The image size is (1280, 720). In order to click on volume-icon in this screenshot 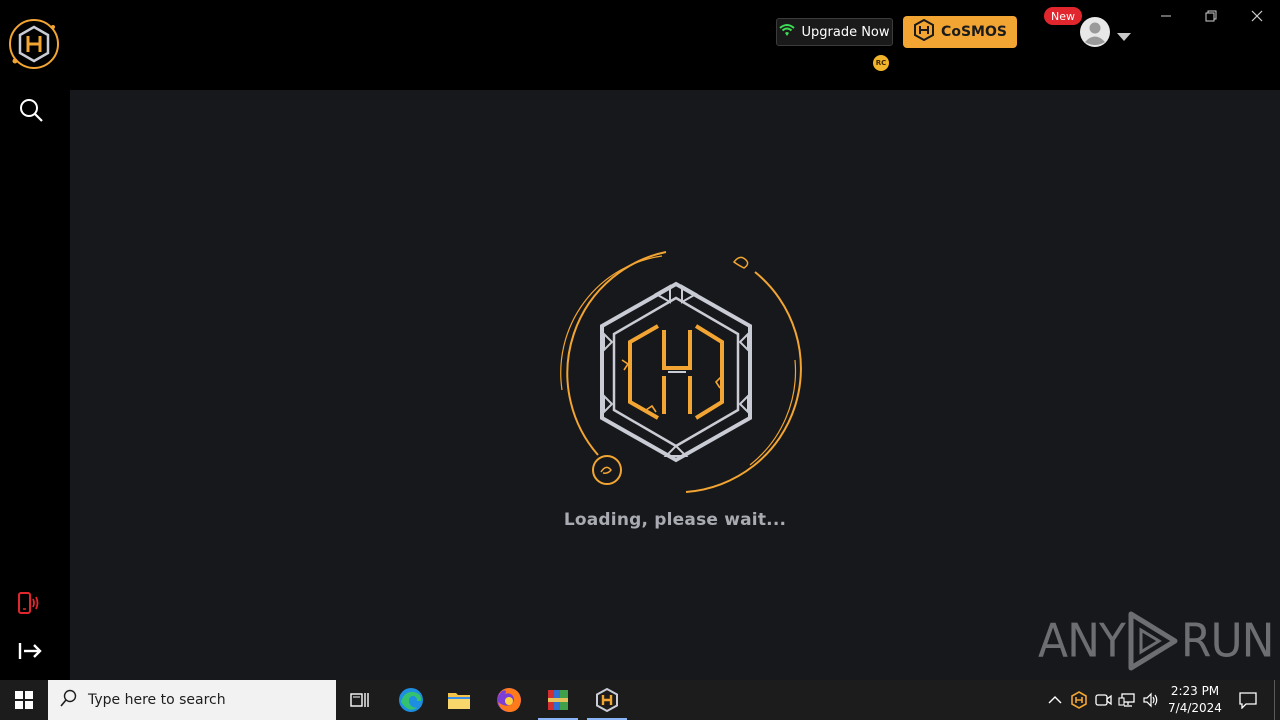, I will do `click(1151, 700)`.